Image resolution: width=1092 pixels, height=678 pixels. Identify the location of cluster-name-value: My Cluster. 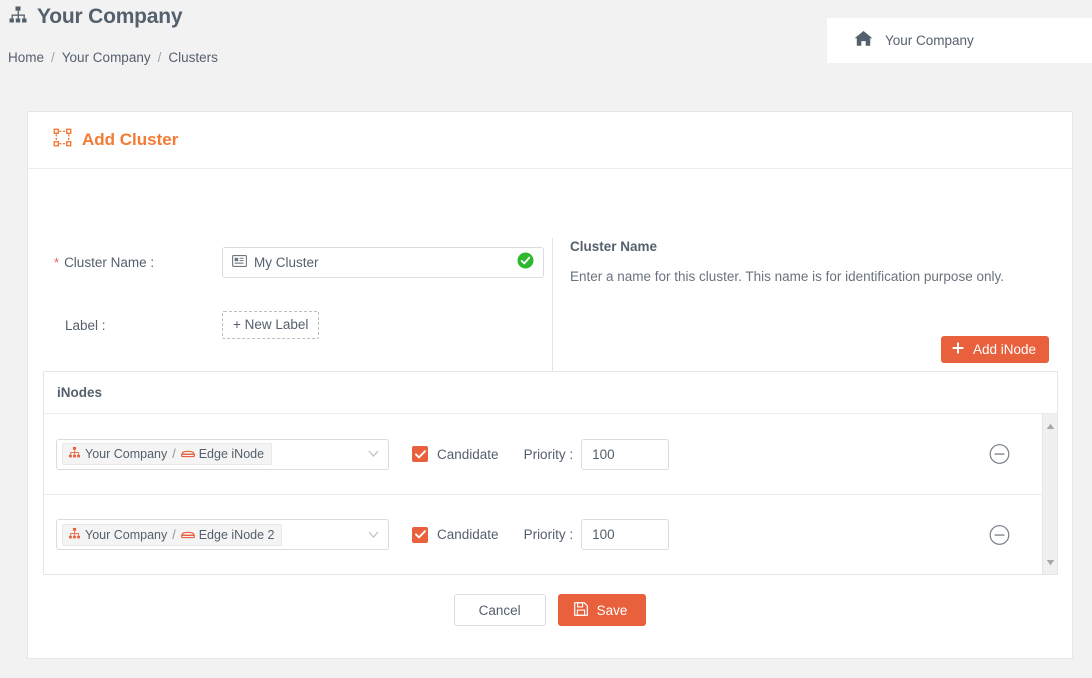
(286, 262).